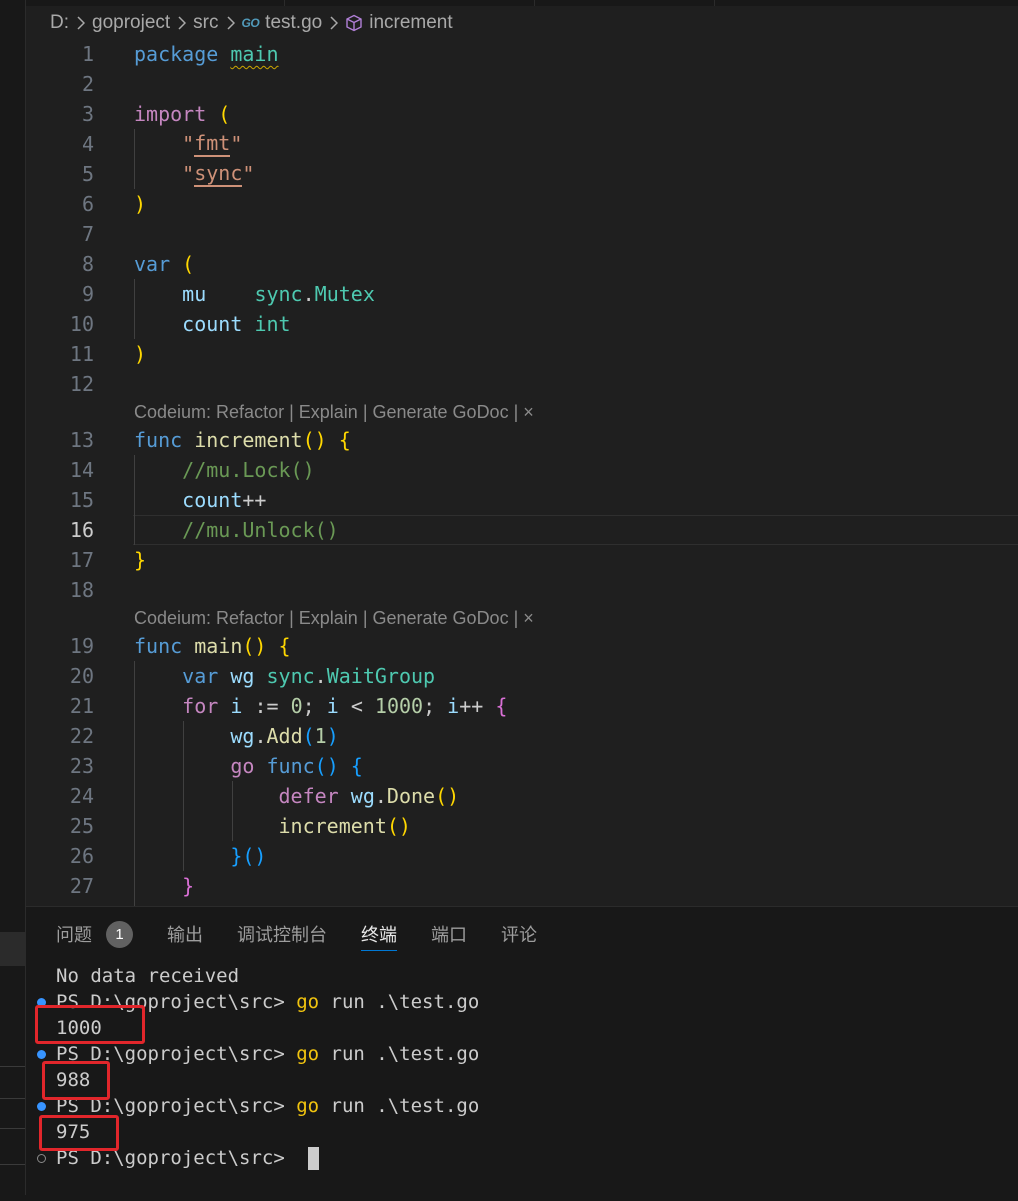 The width and height of the screenshot is (1018, 1201). Describe the element at coordinates (522, 204) in the screenshot. I see `code-line: 6 )` at that location.